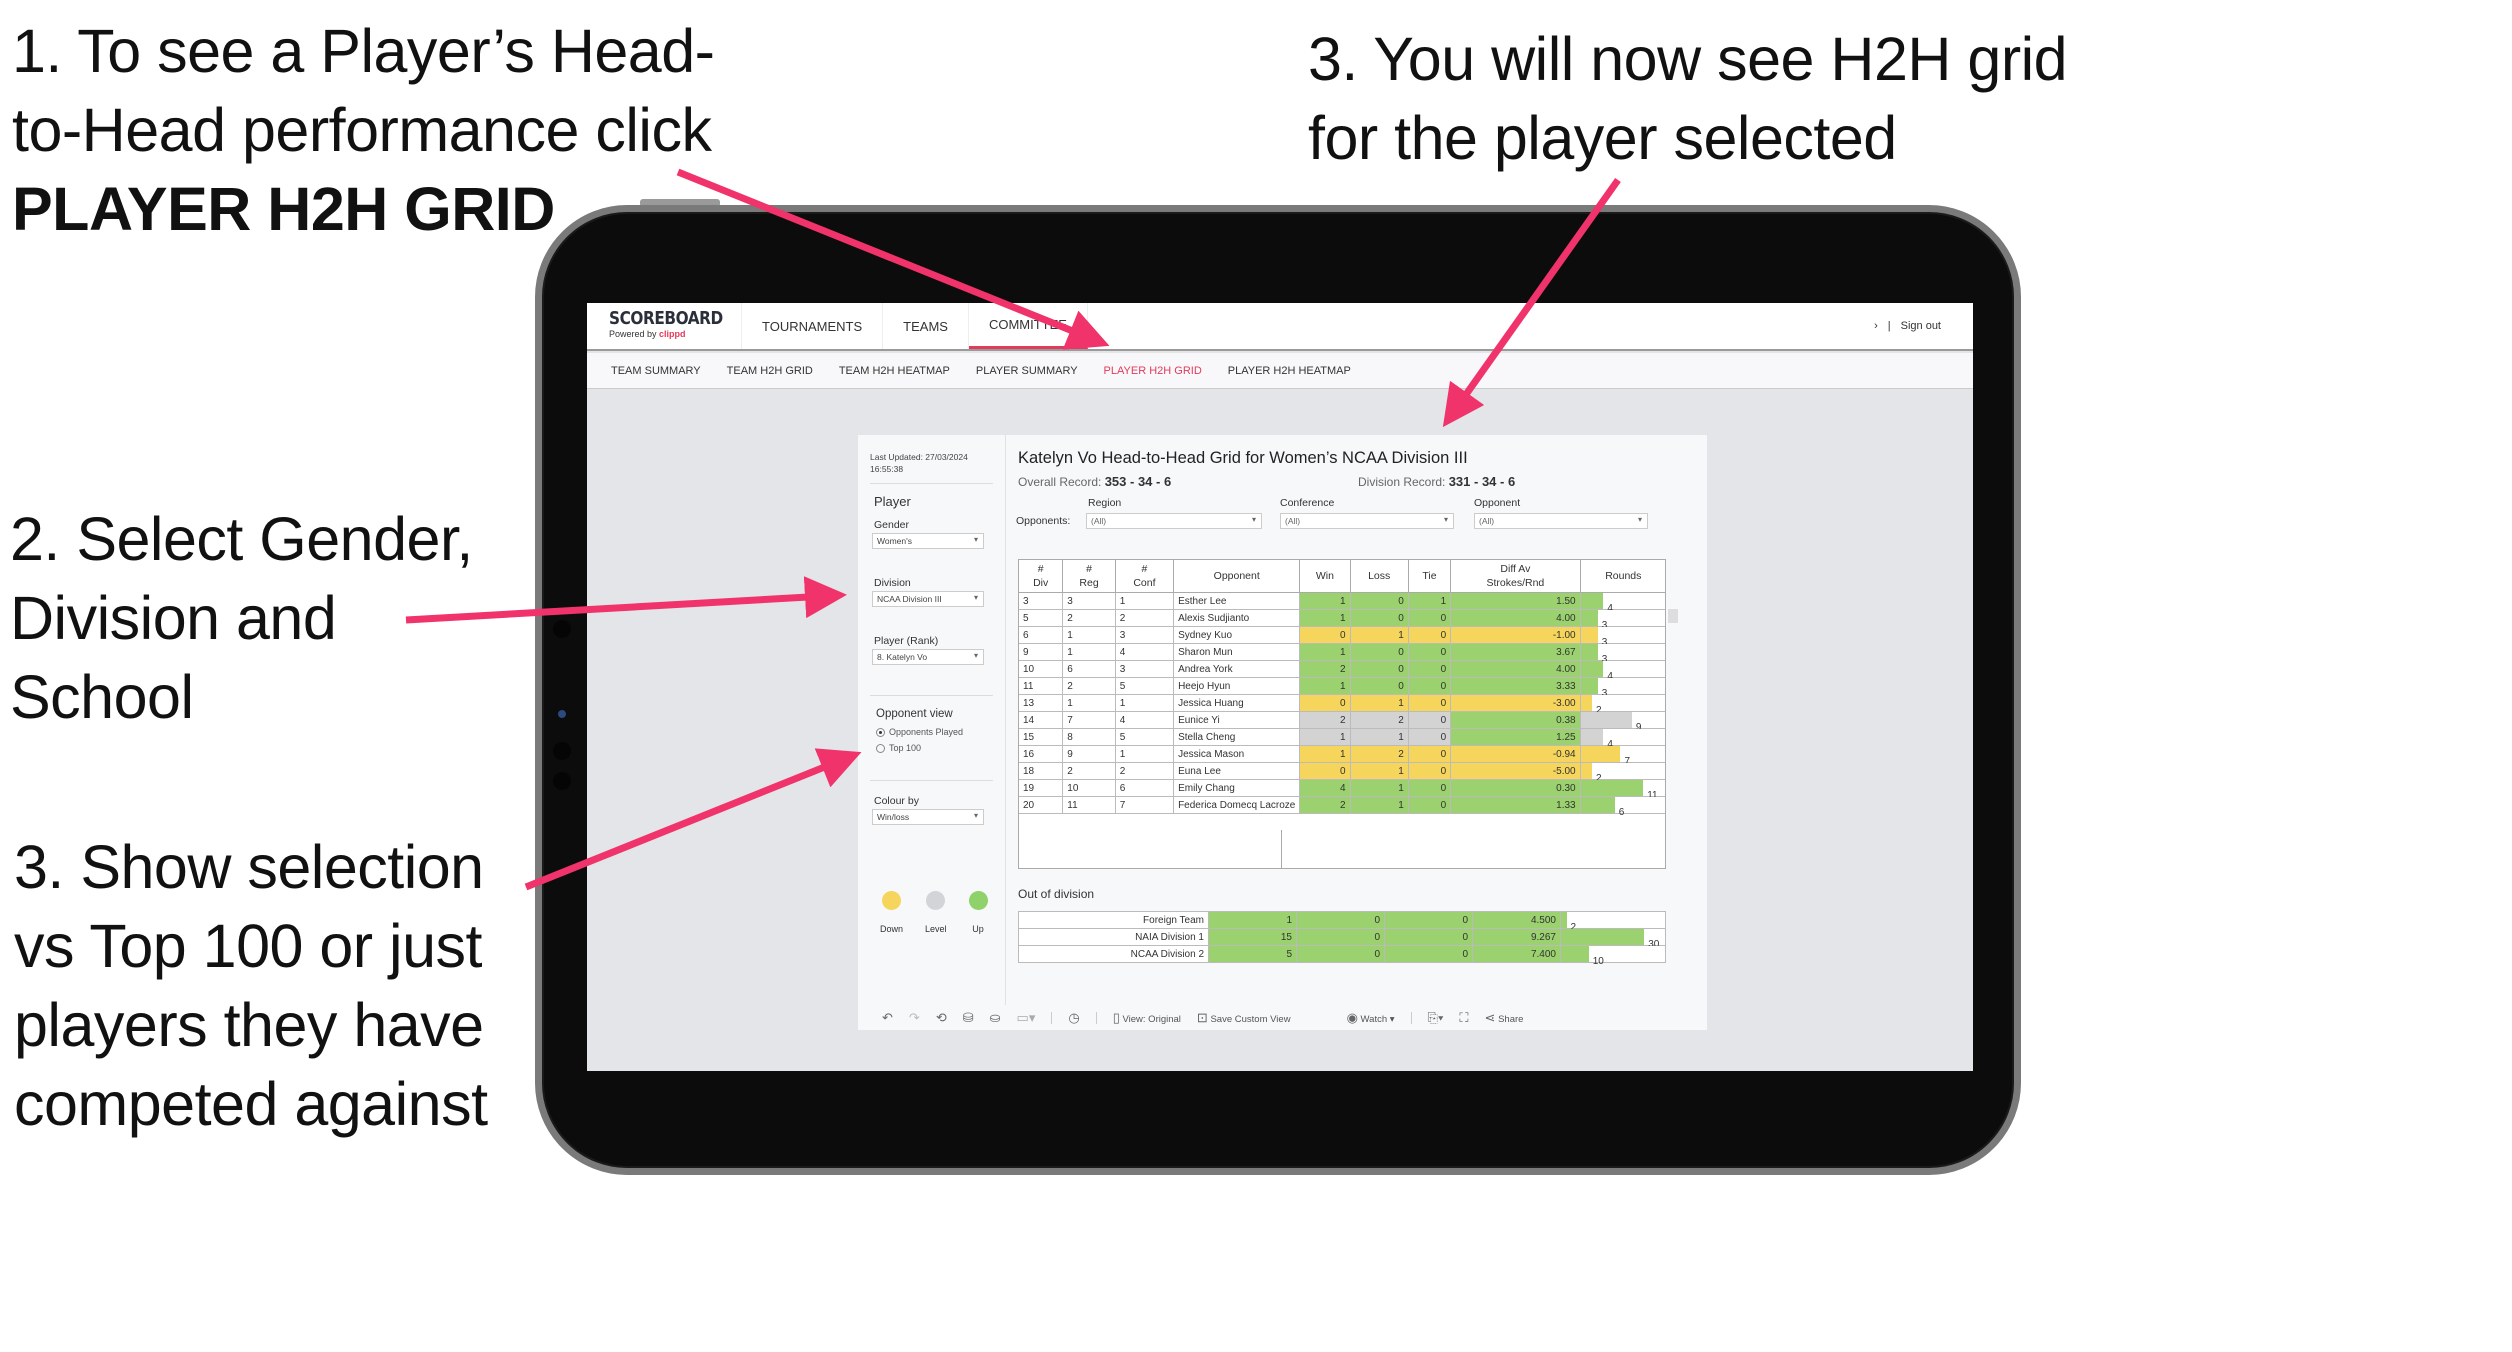 This screenshot has height=1352, width=2512. What do you see at coordinates (1622, 671) in the screenshot?
I see `cell-rounds: 4` at bounding box center [1622, 671].